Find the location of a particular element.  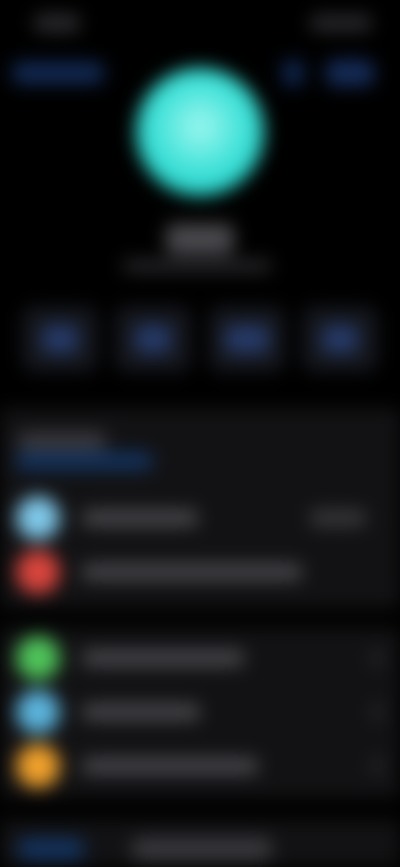

list-item-badge is located at coordinates (338, 518).